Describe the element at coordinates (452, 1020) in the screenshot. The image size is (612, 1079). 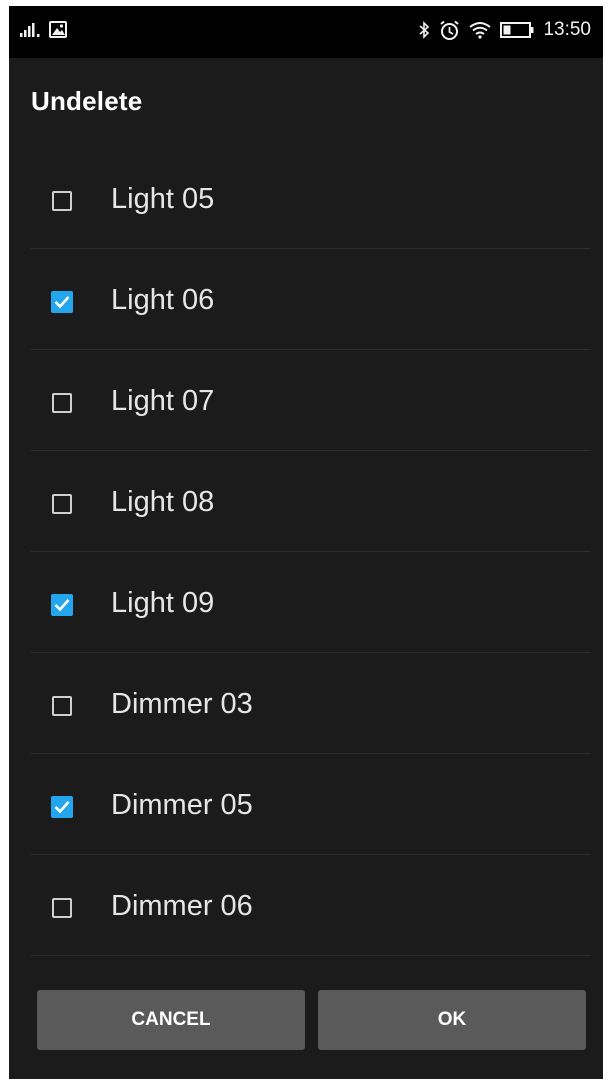
I see `ok-button: OK` at that location.